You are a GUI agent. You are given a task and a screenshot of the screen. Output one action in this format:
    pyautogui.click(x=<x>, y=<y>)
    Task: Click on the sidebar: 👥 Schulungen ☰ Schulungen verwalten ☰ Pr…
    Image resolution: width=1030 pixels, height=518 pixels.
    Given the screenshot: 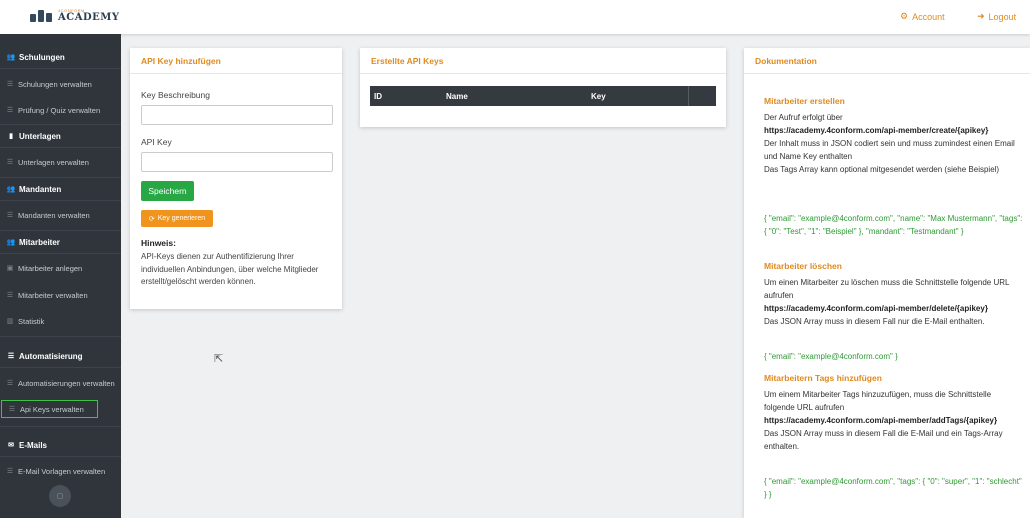 What is the action you would take?
    pyautogui.click(x=60, y=276)
    